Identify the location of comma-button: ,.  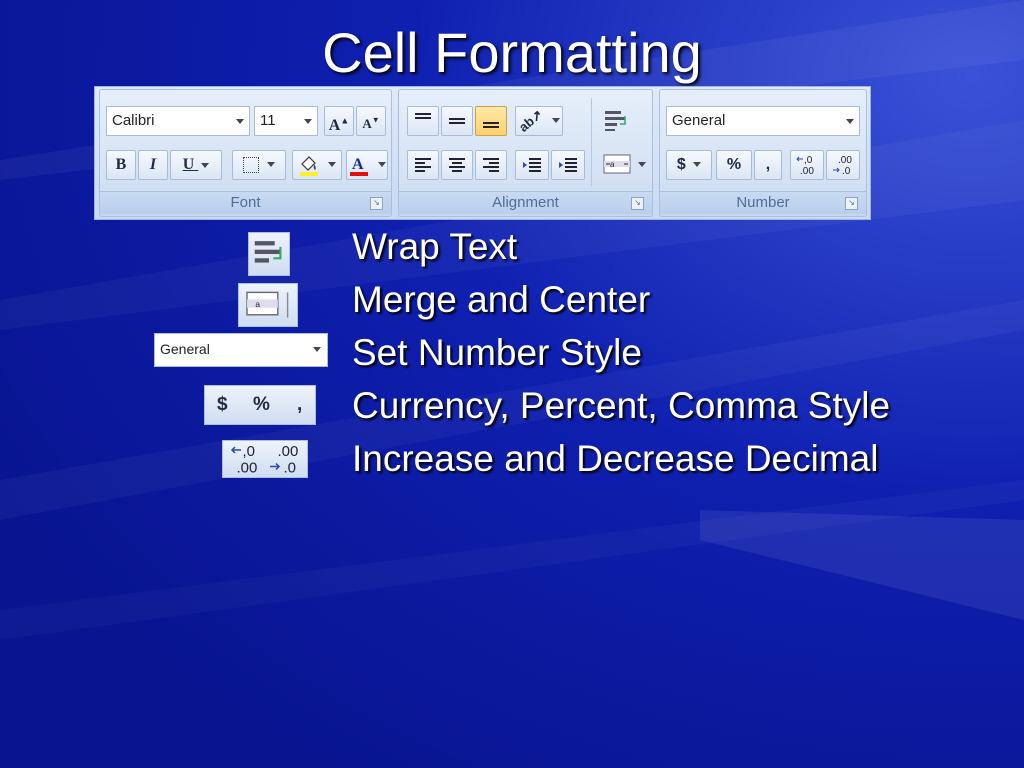
(768, 165).